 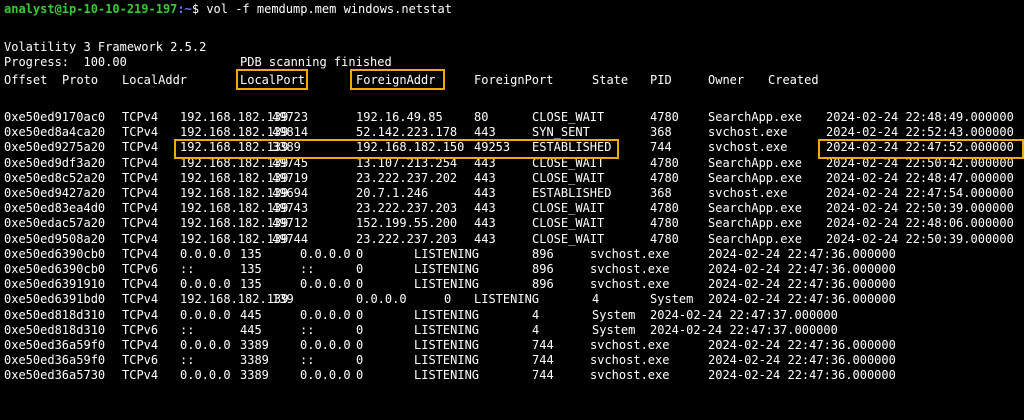 I want to click on cell-created: 2024-02-24 22:47:37.000000, so click(x=744, y=314).